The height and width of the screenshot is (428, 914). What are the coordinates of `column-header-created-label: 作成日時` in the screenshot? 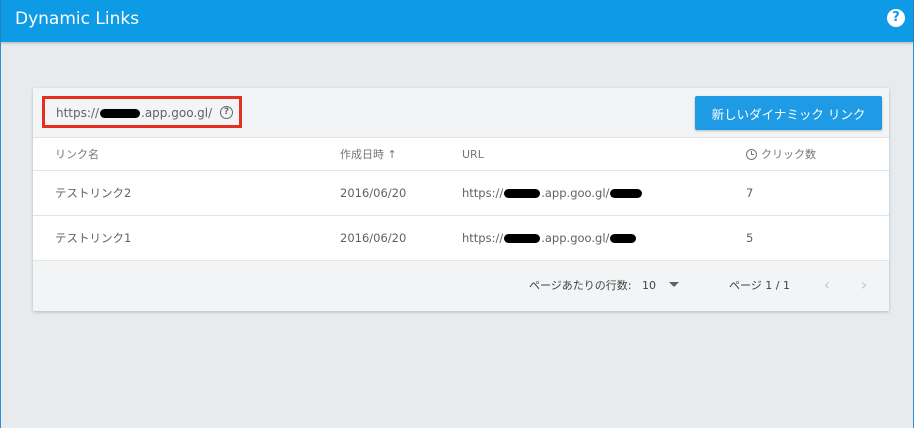 It's located at (362, 154).